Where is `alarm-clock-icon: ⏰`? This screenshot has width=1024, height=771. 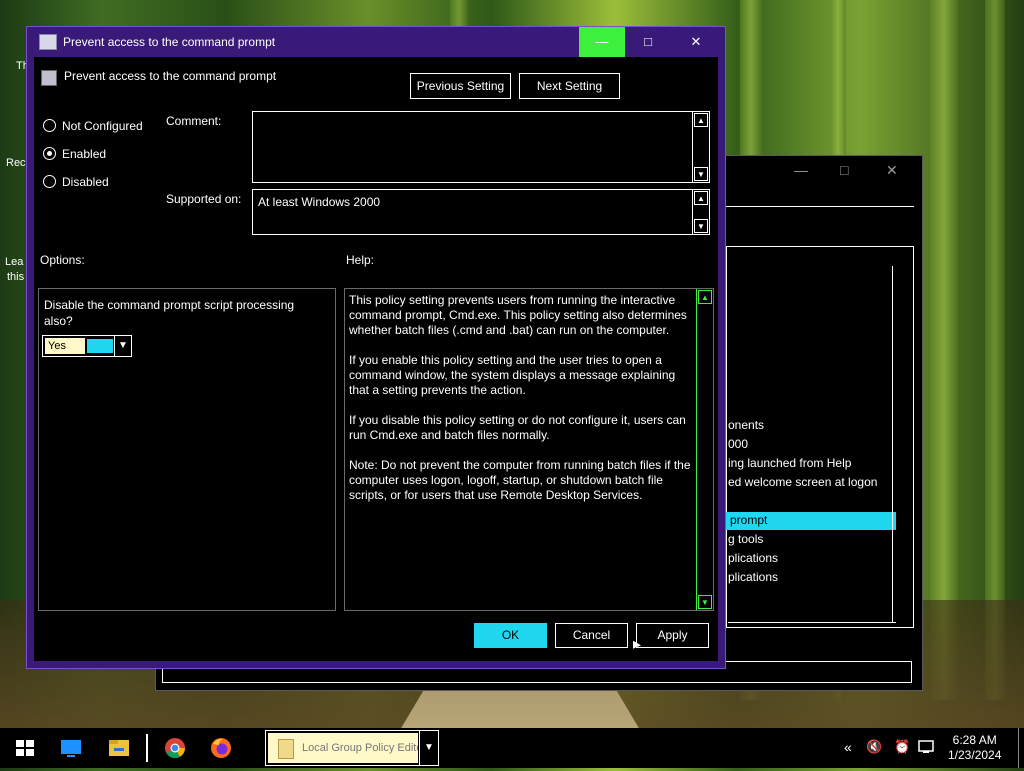
alarm-clock-icon: ⏰ is located at coordinates (902, 747).